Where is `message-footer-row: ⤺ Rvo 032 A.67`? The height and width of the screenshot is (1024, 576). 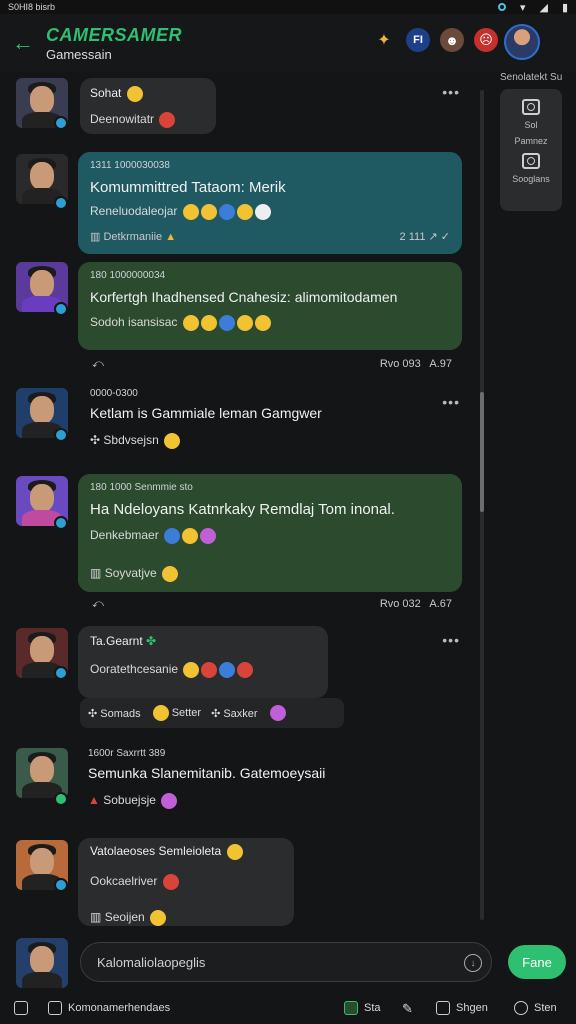
message-footer-row: ⤺ Rvo 032 A.67 is located at coordinates (272, 604).